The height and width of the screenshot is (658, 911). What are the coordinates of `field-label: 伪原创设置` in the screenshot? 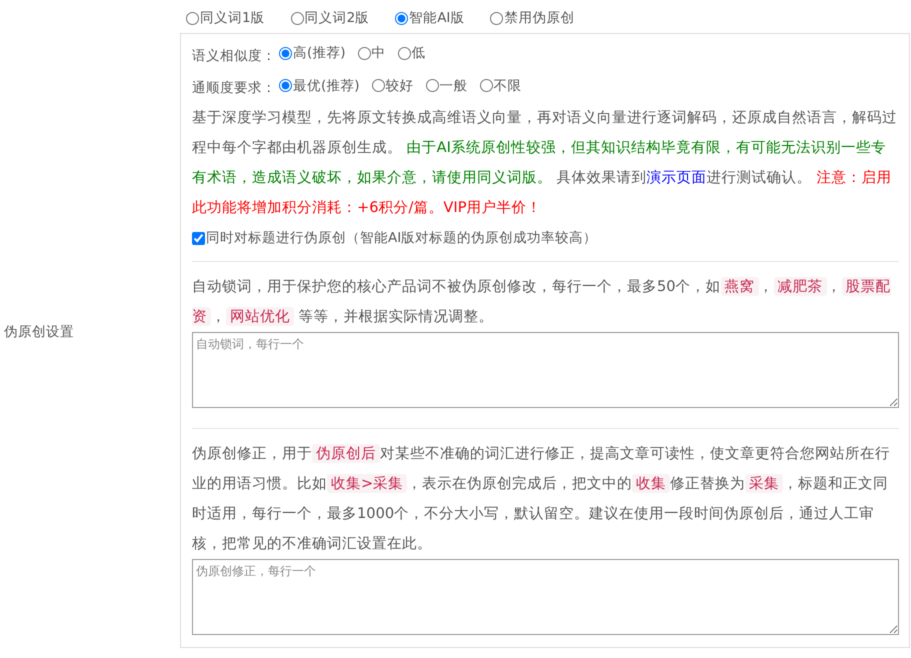 It's located at (39, 332).